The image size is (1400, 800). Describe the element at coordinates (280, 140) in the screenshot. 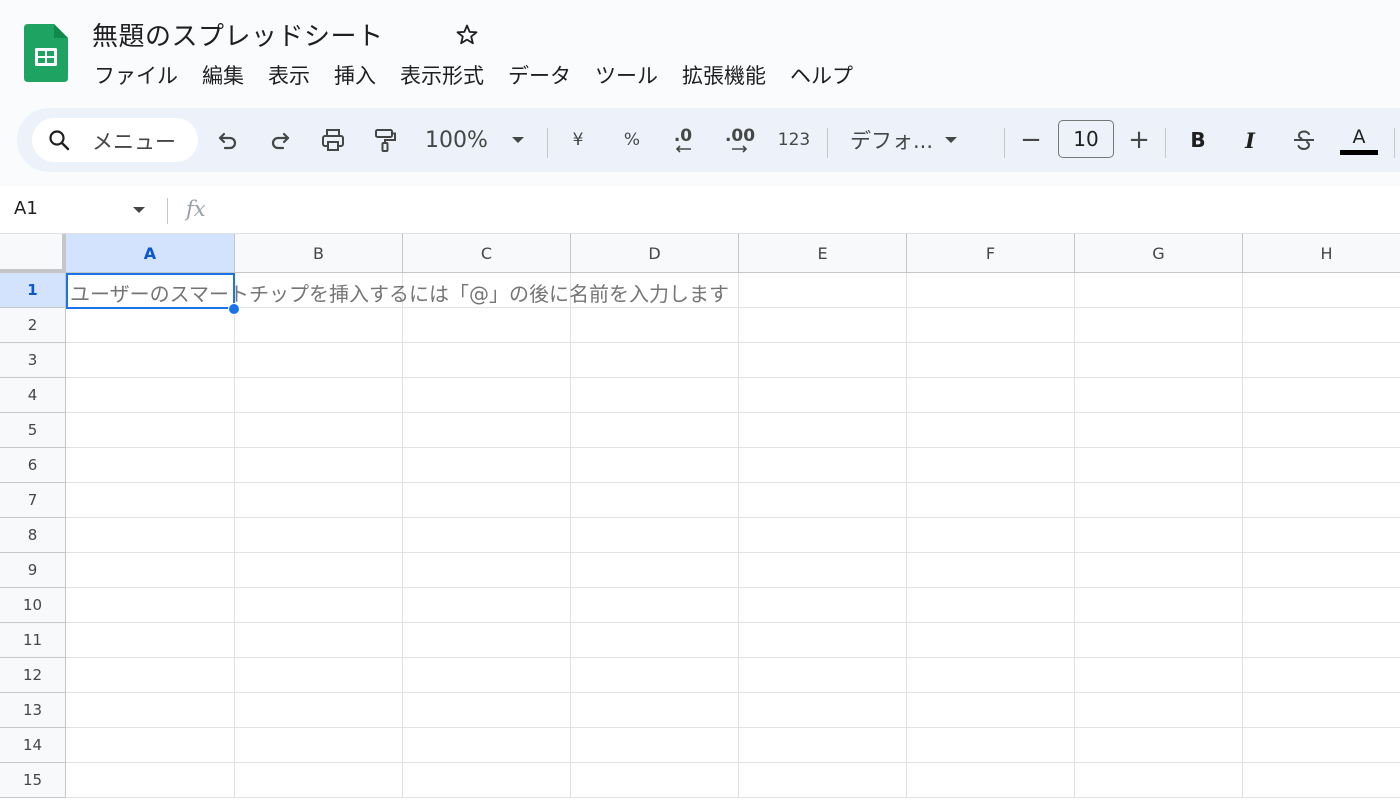

I see `redo-button` at that location.